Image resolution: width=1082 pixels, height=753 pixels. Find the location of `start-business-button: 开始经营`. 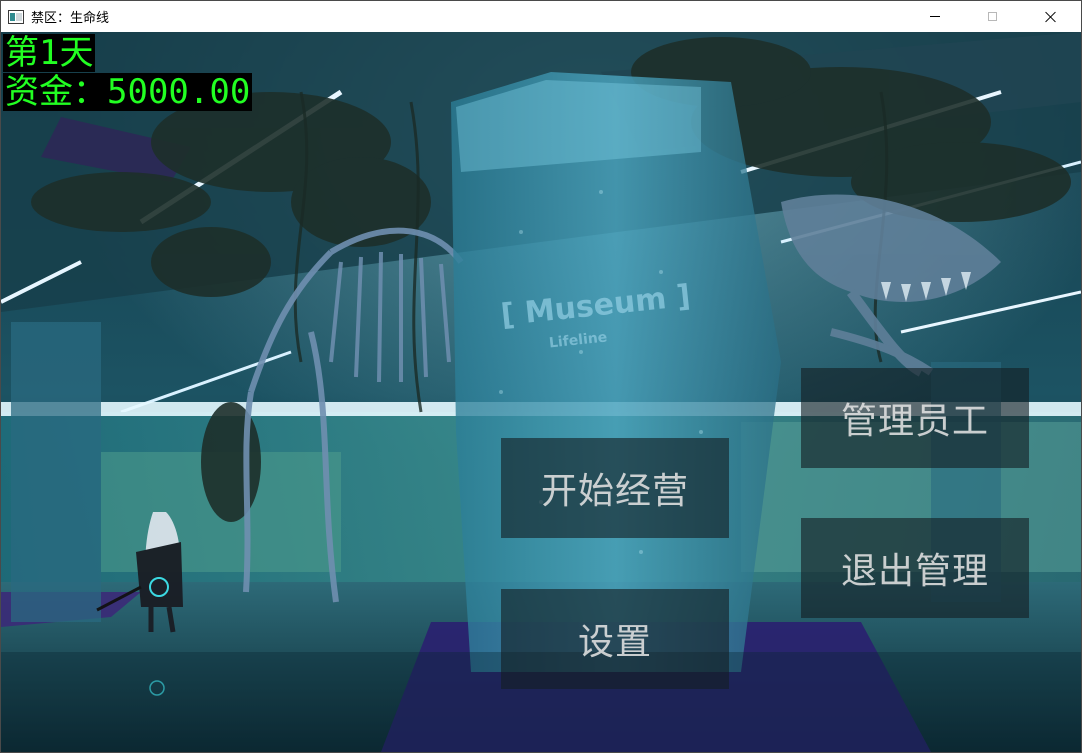

start-business-button: 开始经营 is located at coordinates (615, 488).